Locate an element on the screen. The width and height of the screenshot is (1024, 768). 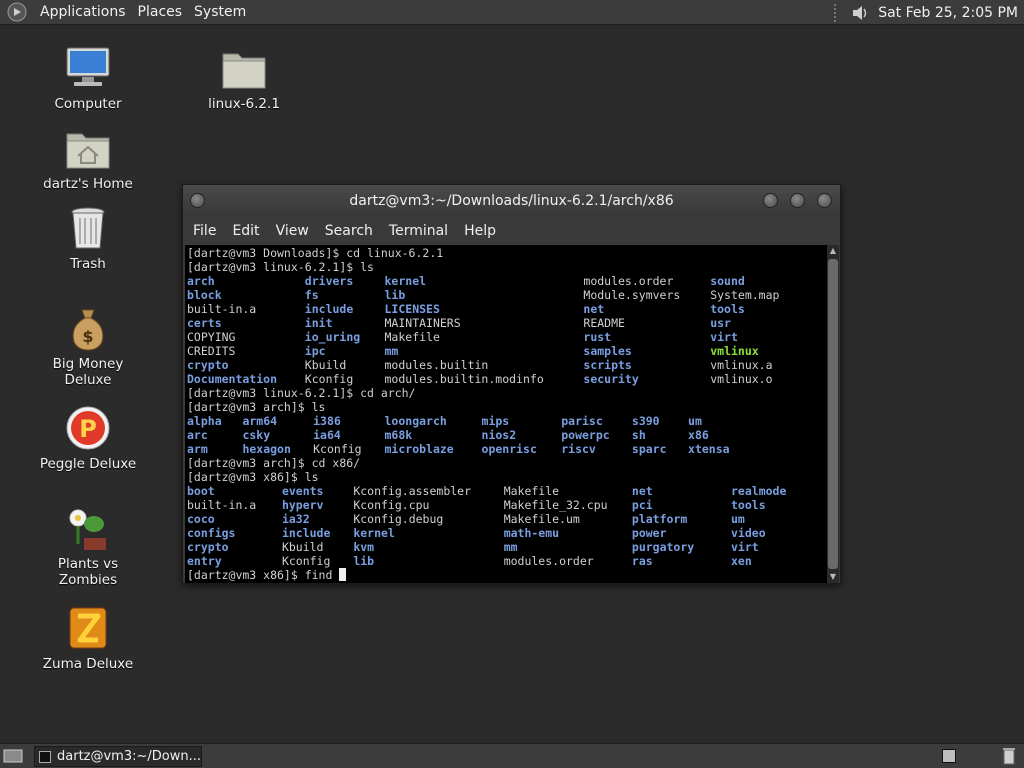
peggle-icon: P is located at coordinates (88, 428).